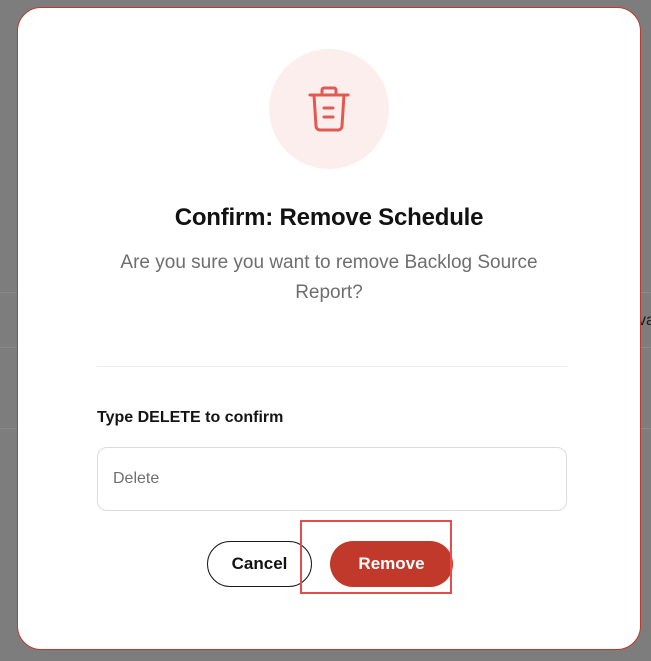 This screenshot has height=661, width=651. What do you see at coordinates (332, 366) in the screenshot?
I see `dialog-divider` at bounding box center [332, 366].